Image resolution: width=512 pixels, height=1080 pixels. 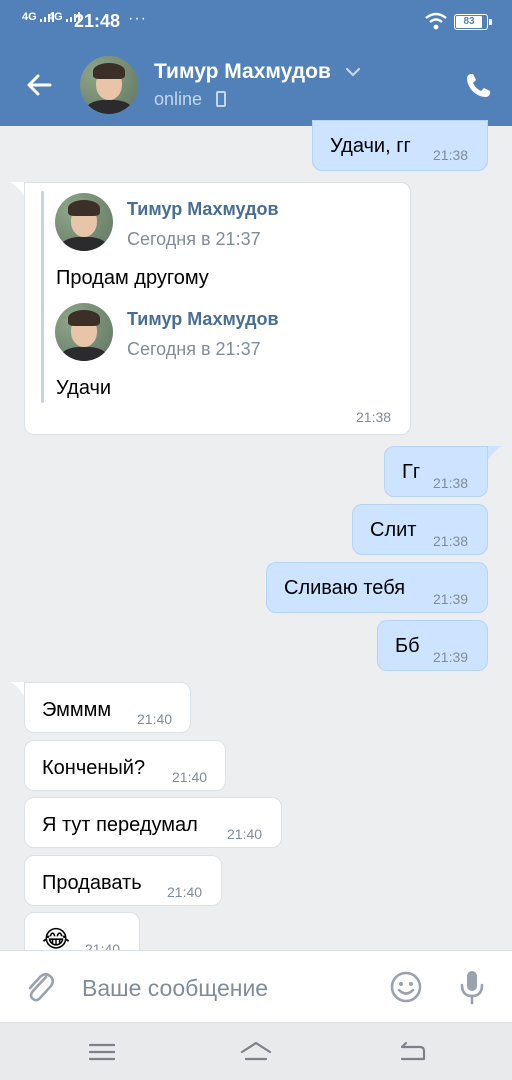 What do you see at coordinates (256, 22) in the screenshot?
I see `status-bar: 4G 4G 21:48 ··· 83` at bounding box center [256, 22].